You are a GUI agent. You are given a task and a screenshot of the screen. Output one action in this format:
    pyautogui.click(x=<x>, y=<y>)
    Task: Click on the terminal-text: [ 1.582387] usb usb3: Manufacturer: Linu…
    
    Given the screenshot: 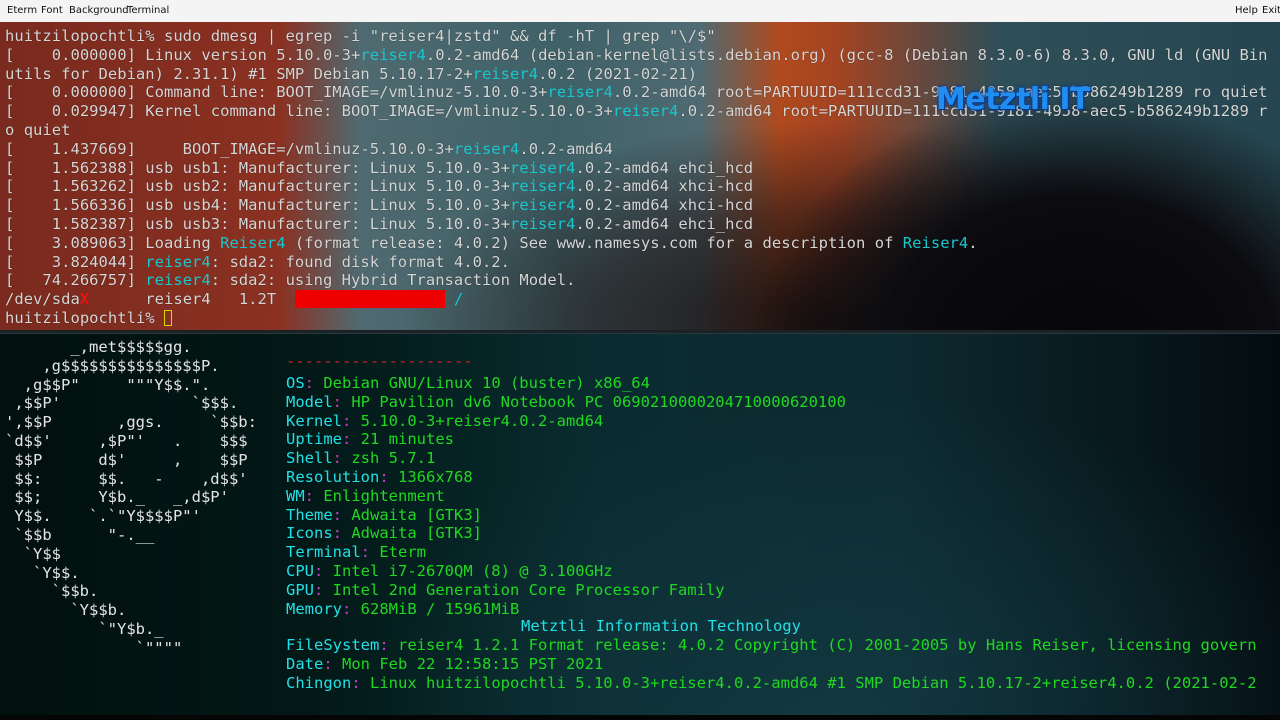 What is the action you would take?
    pyautogui.click(x=257, y=224)
    